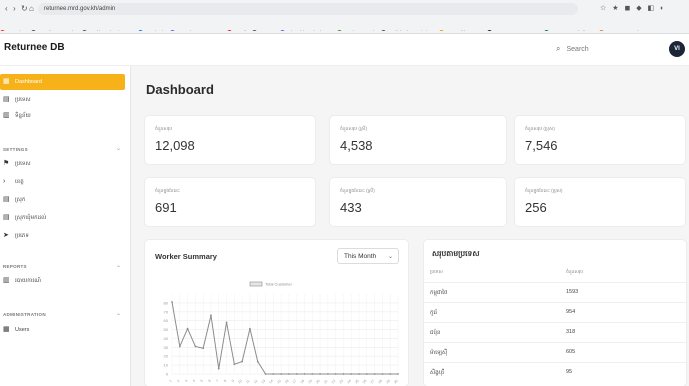  What do you see at coordinates (355, 29) in the screenshot?
I see `bookmark-item: Bot (ECTT Bot)` at bounding box center [355, 29].